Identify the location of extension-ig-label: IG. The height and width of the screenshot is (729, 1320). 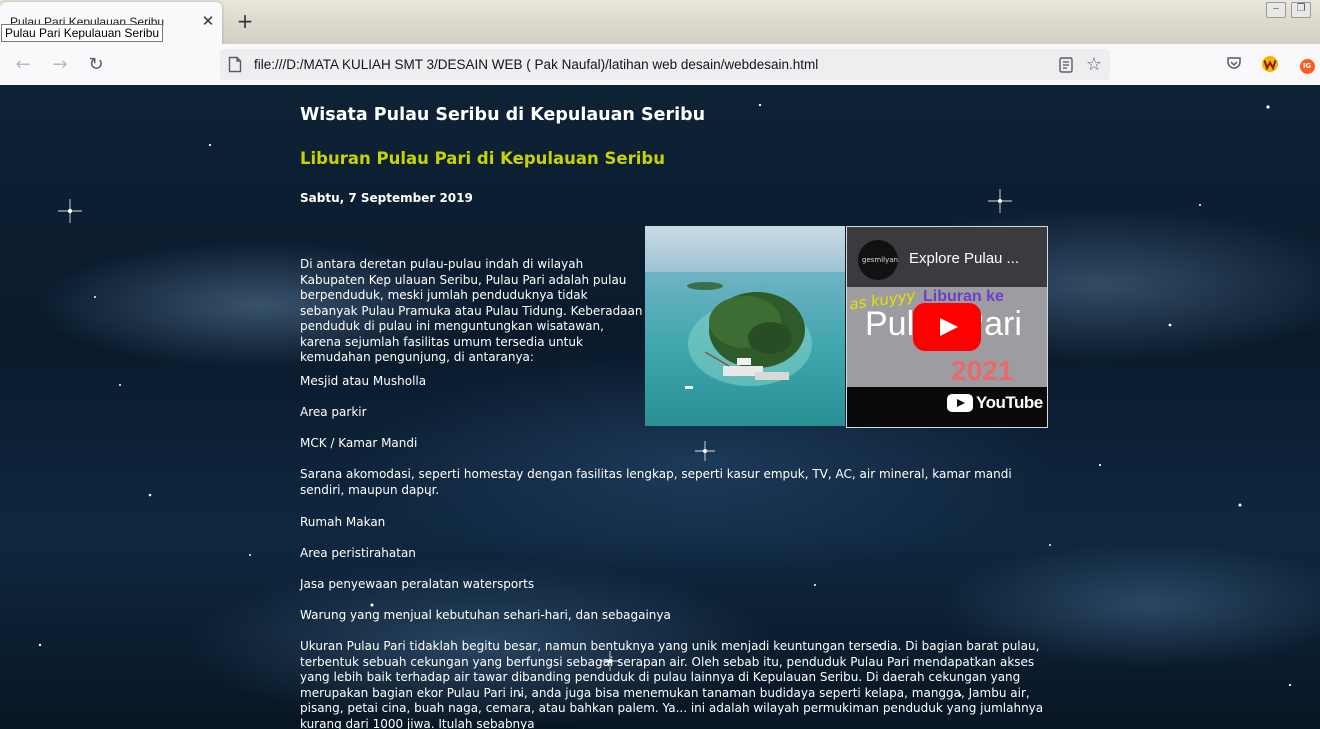
(1307, 66).